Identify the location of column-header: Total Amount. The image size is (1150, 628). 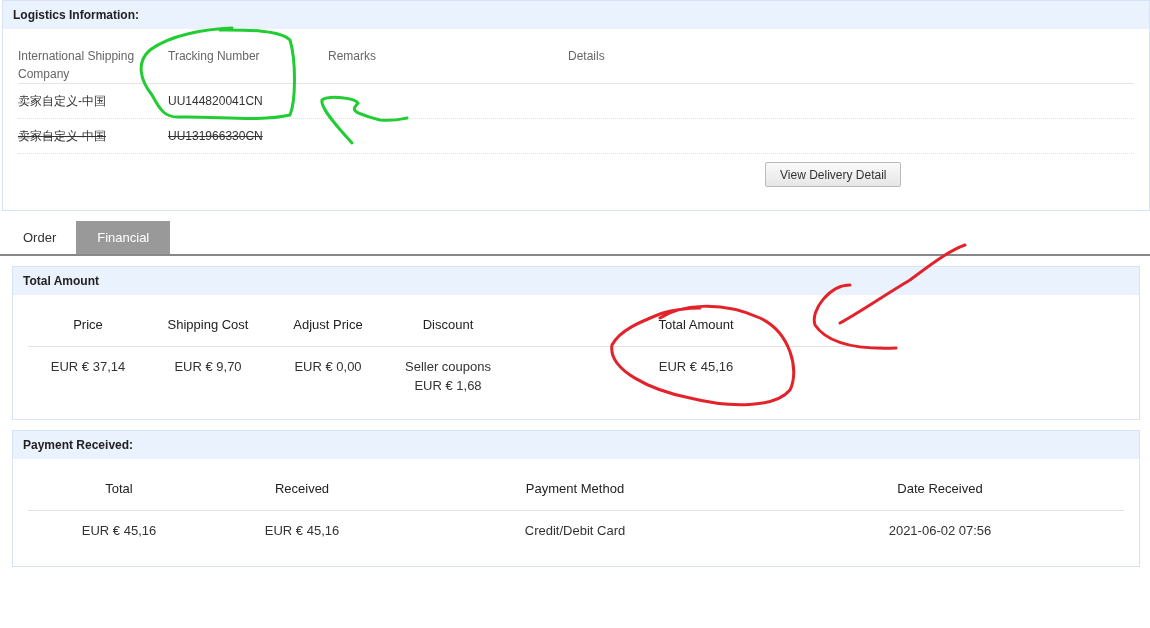
(696, 321).